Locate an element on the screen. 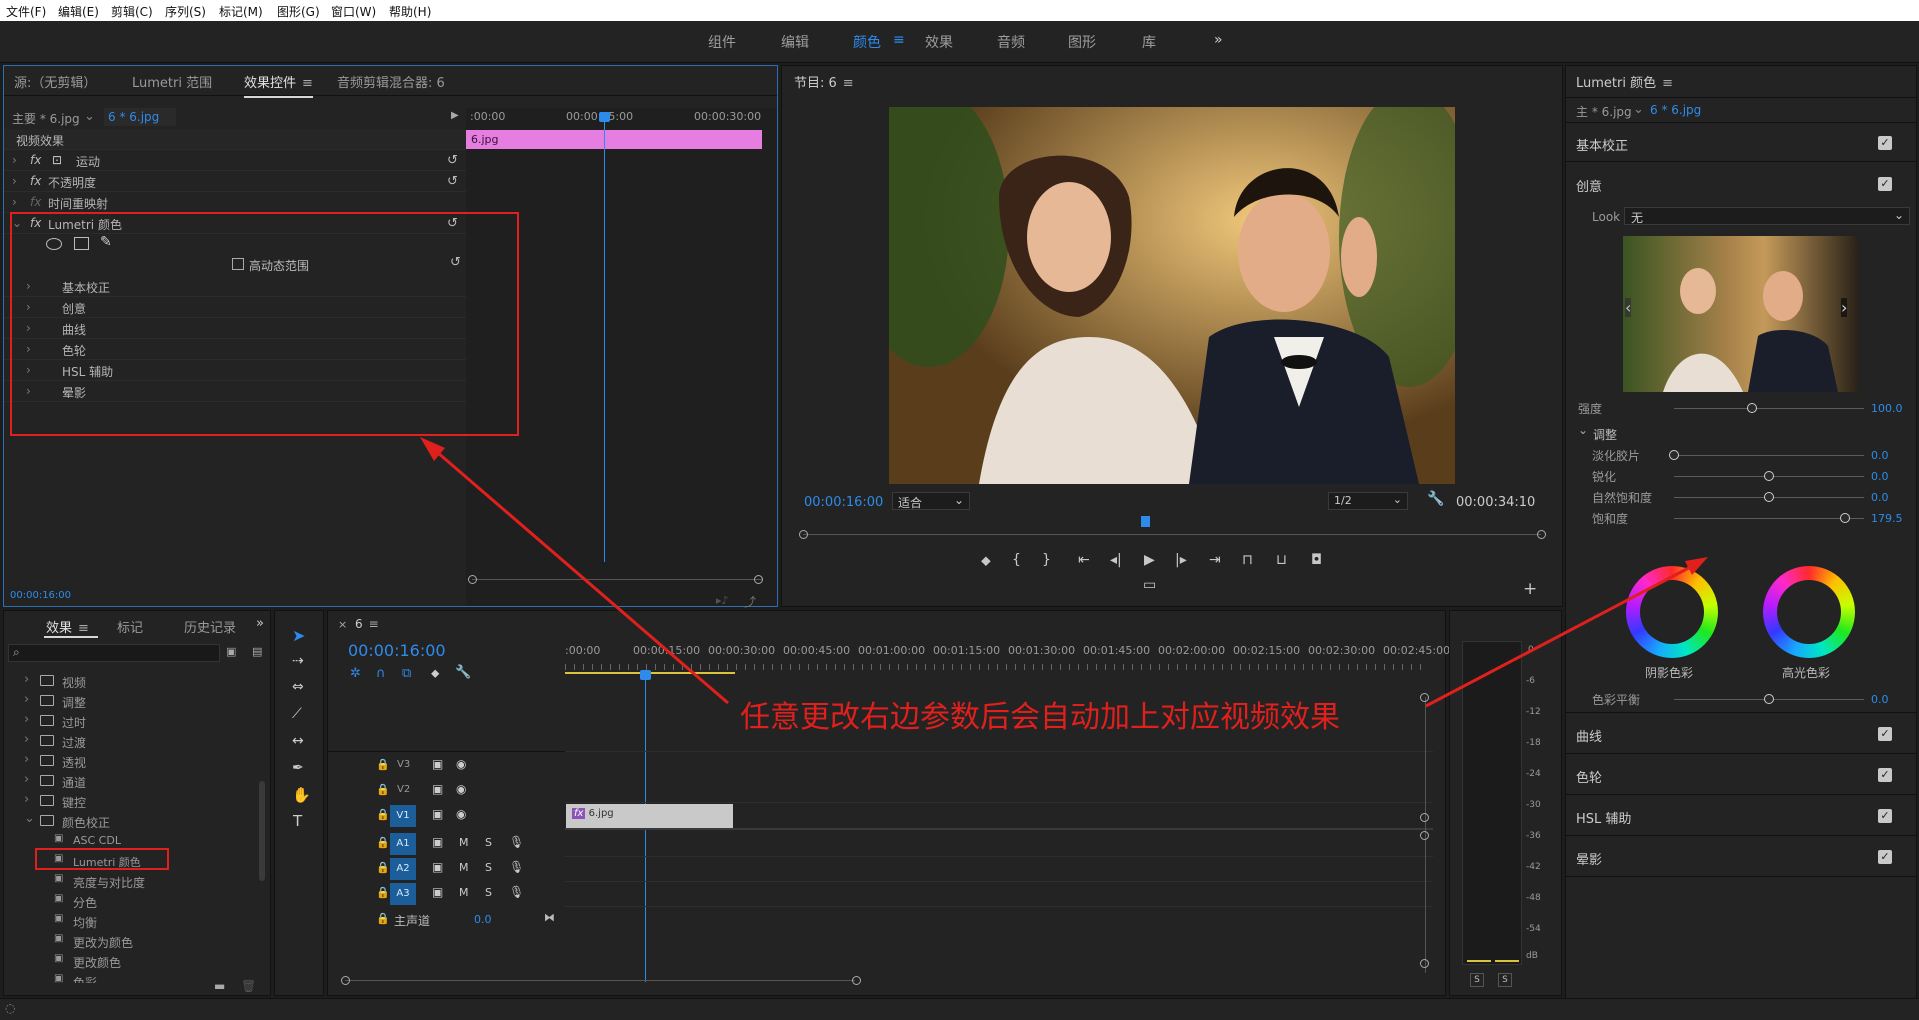 Image resolution: width=1919 pixels, height=1020 pixels. microphone-icon: 🎙 is located at coordinates (516, 892).